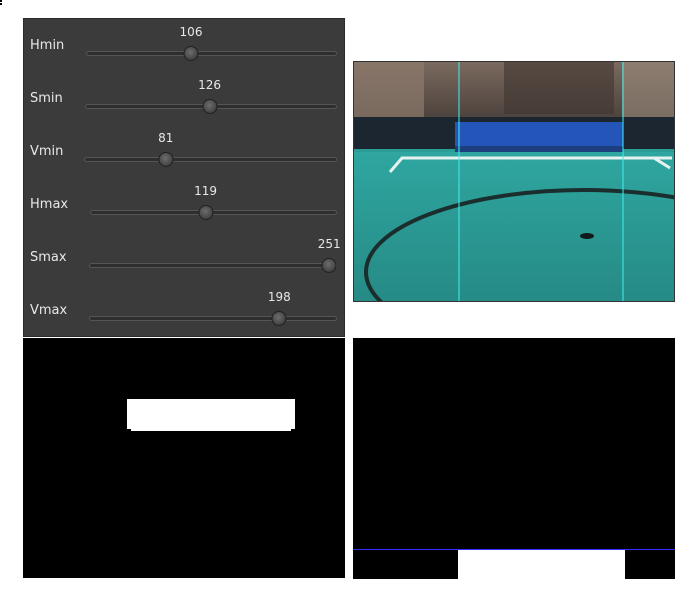 This screenshot has height=600, width=697. Describe the element at coordinates (329, 244) in the screenshot. I see `trackbar-value: 251` at that location.